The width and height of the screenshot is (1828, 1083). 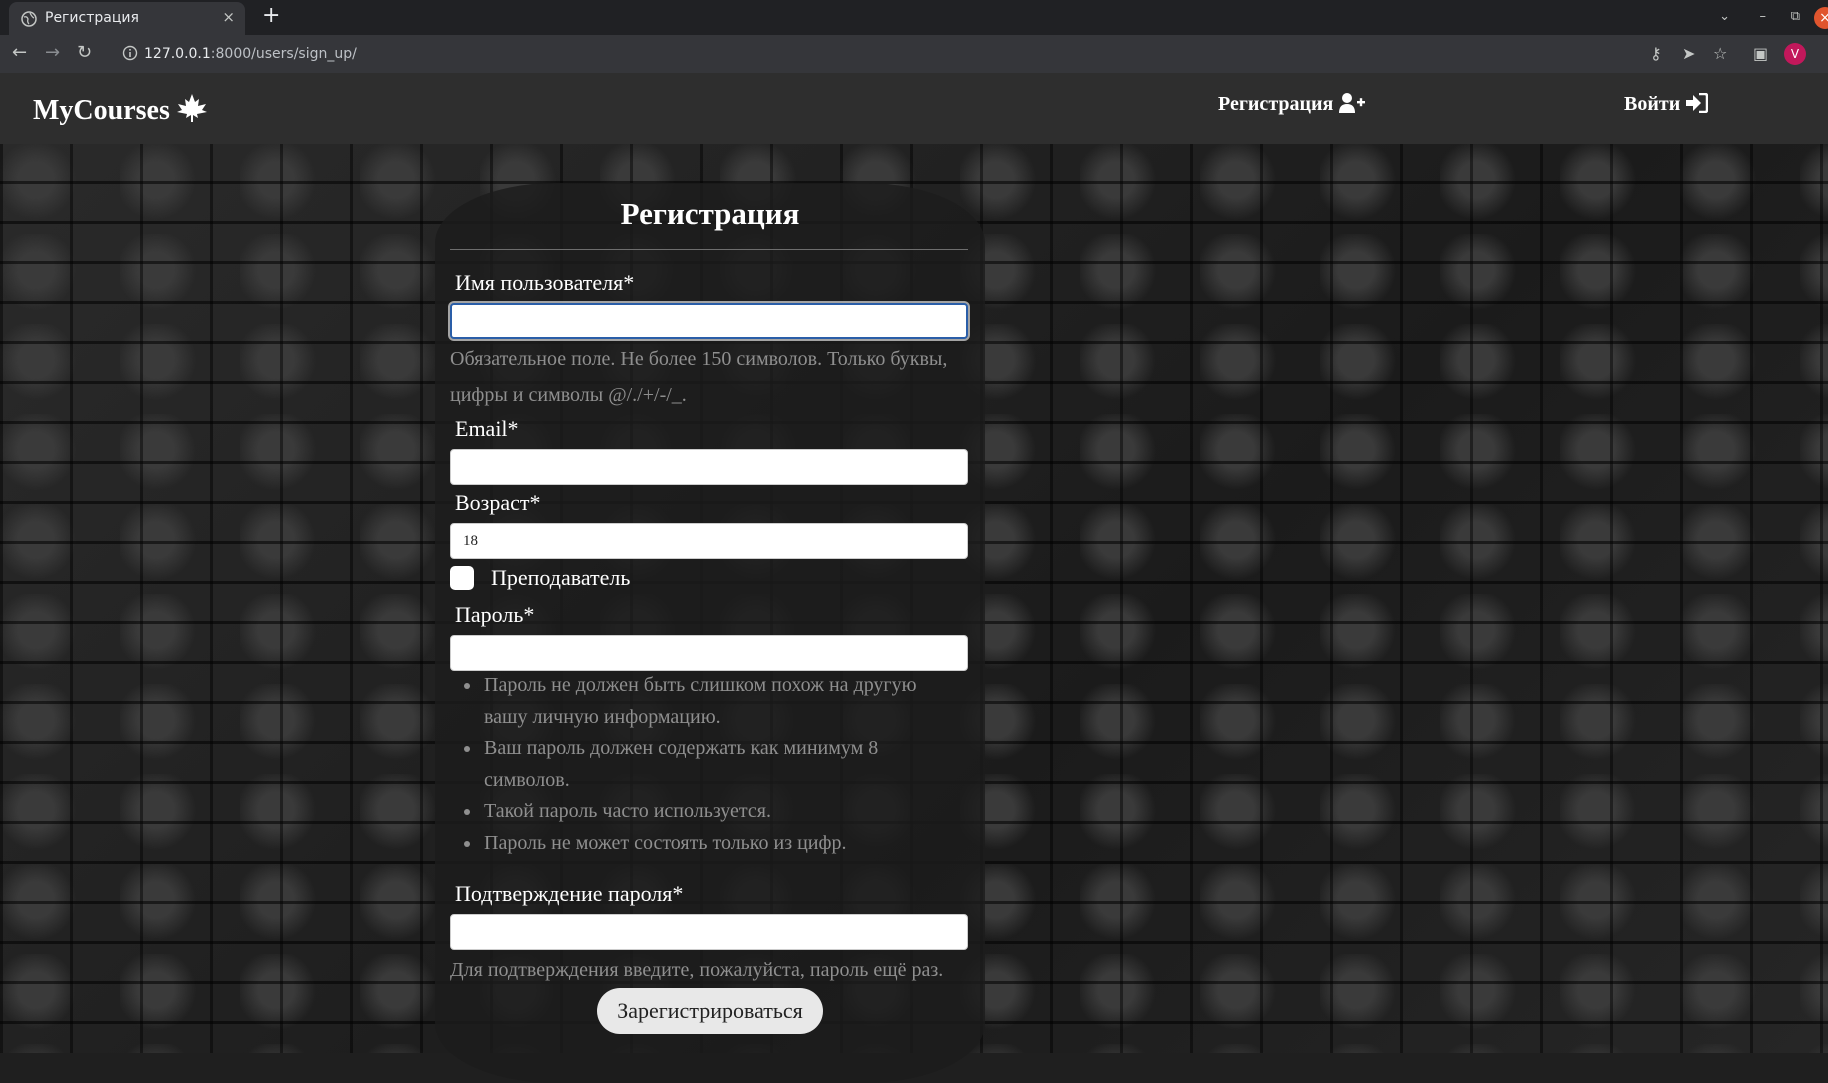 What do you see at coordinates (1688, 53) in the screenshot?
I see `send-icon: ➤` at bounding box center [1688, 53].